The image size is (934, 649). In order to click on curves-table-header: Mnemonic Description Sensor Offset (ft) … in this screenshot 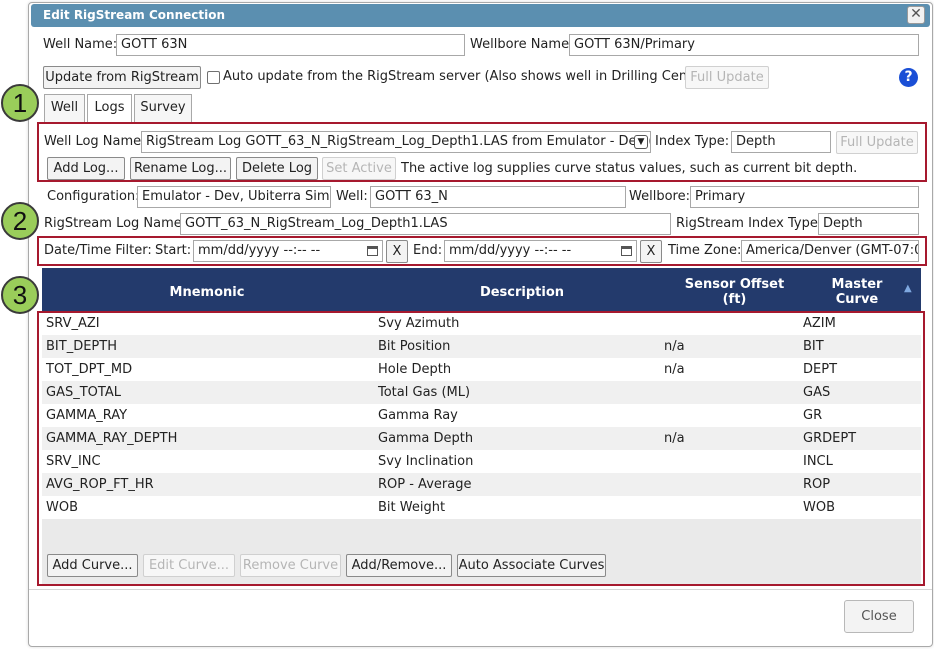, I will do `click(481, 290)`.